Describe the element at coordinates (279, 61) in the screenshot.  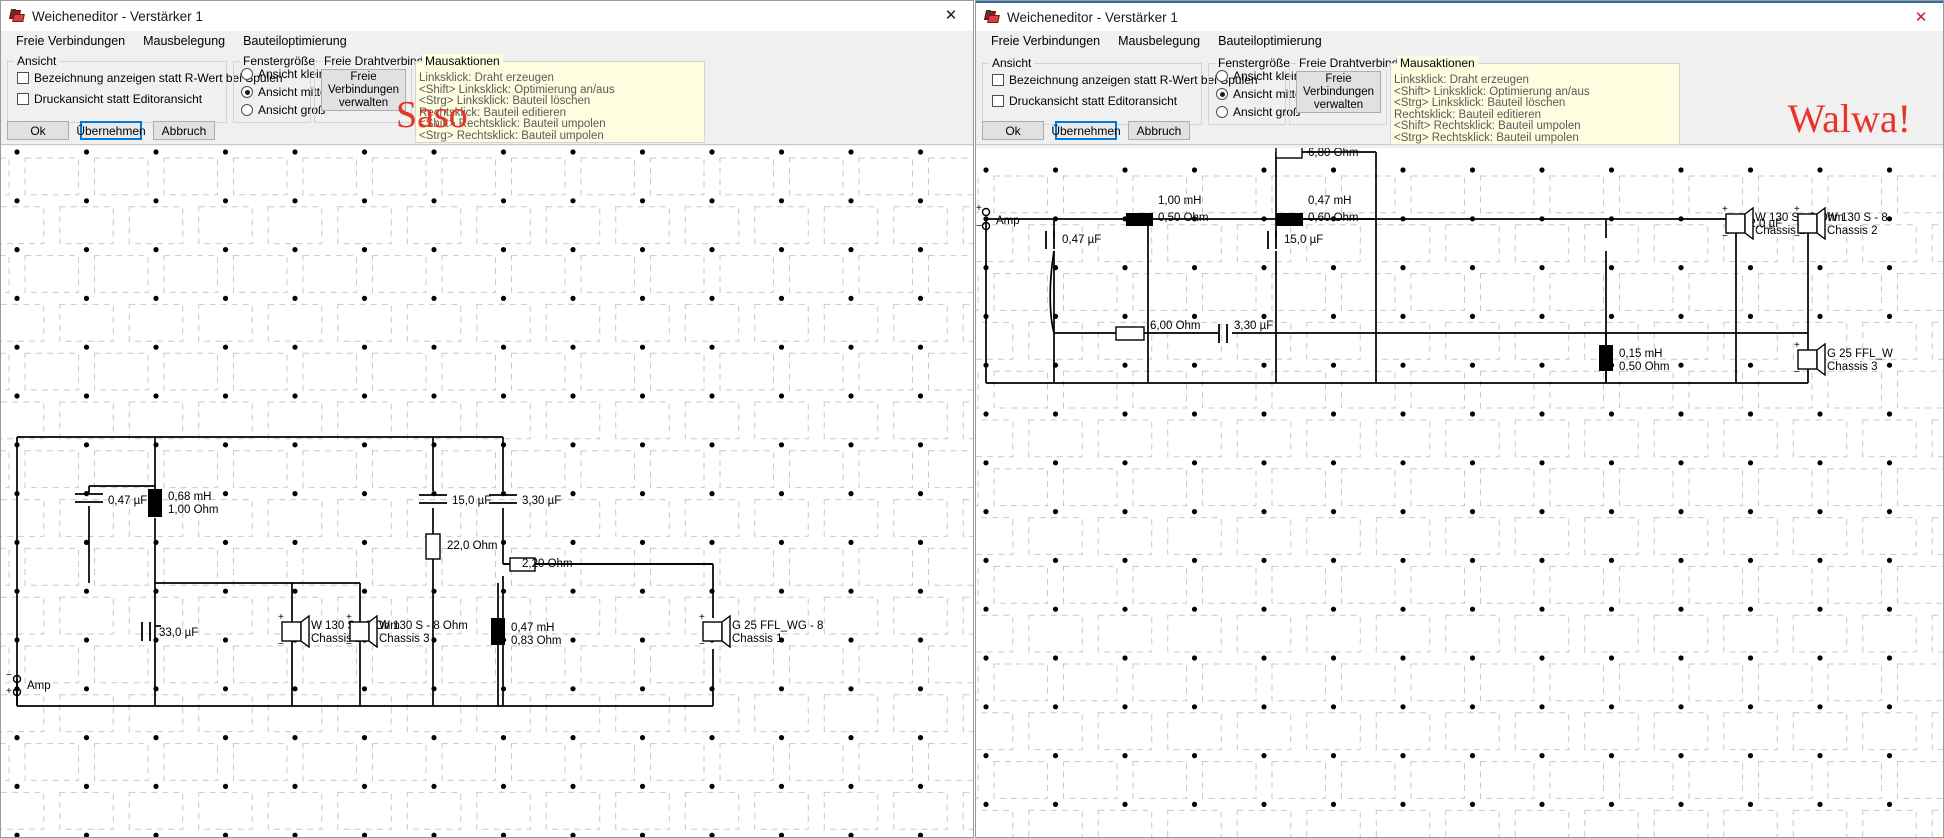
I see `group-fenstergroesse-title: Fenstergröße` at that location.